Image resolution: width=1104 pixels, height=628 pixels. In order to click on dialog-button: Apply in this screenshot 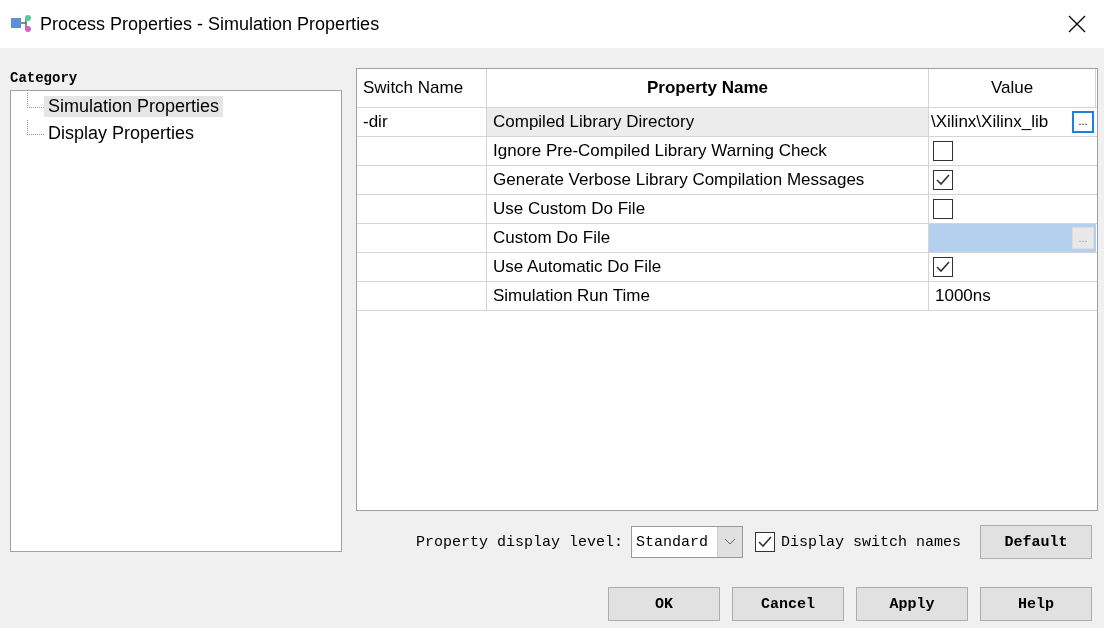, I will do `click(912, 604)`.